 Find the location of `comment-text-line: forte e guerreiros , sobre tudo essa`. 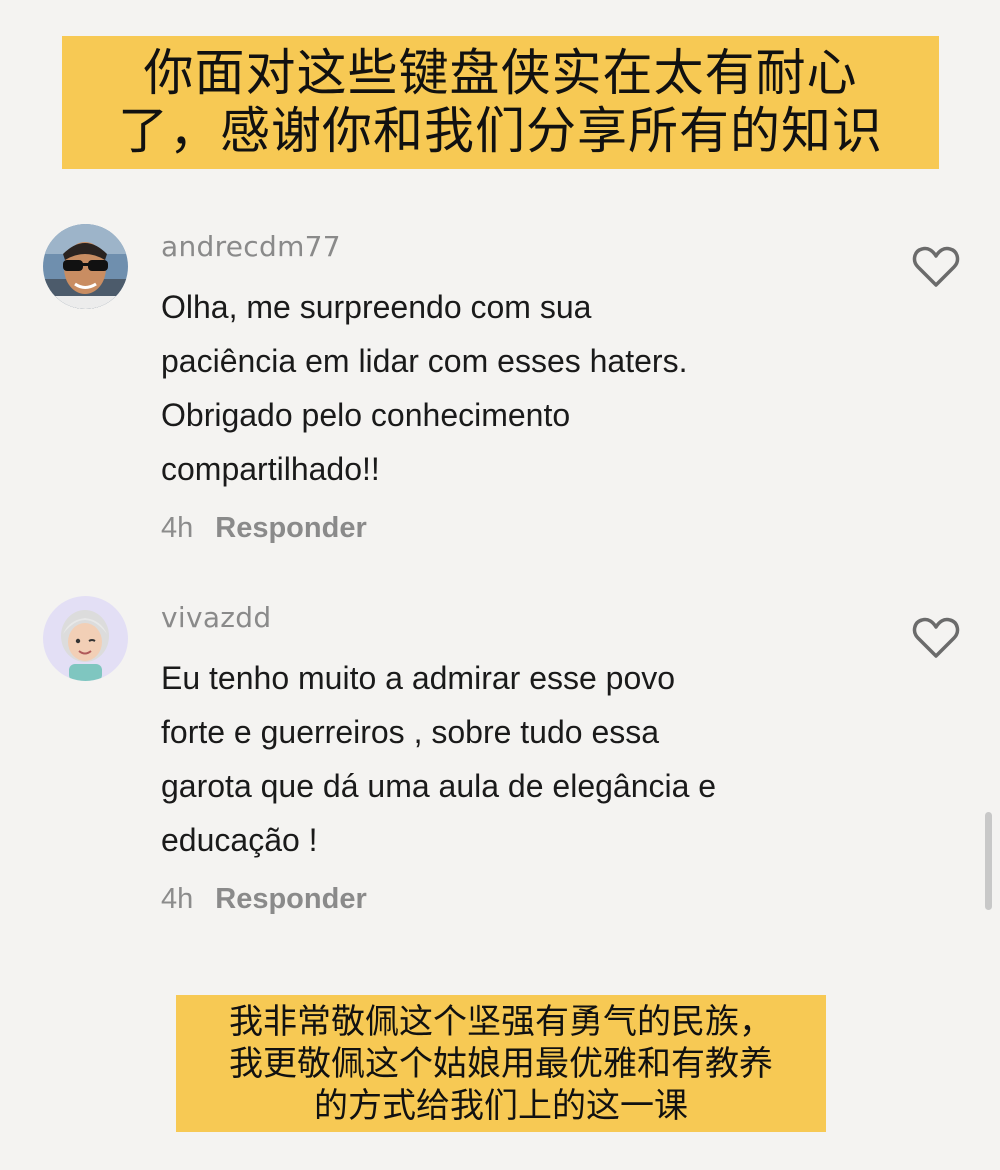

comment-text-line: forte e guerreiros , sobre tudo essa is located at coordinates (410, 732).